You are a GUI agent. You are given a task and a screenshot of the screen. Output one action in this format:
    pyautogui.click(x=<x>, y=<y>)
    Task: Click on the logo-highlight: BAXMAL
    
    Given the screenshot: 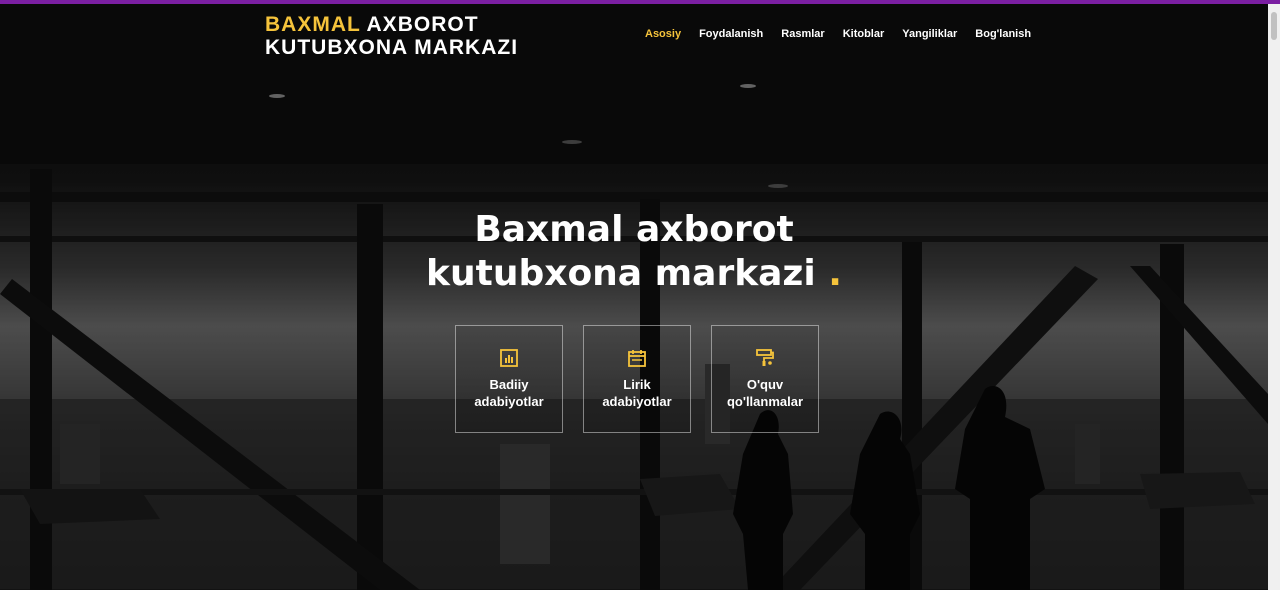 What is the action you would take?
    pyautogui.click(x=313, y=24)
    